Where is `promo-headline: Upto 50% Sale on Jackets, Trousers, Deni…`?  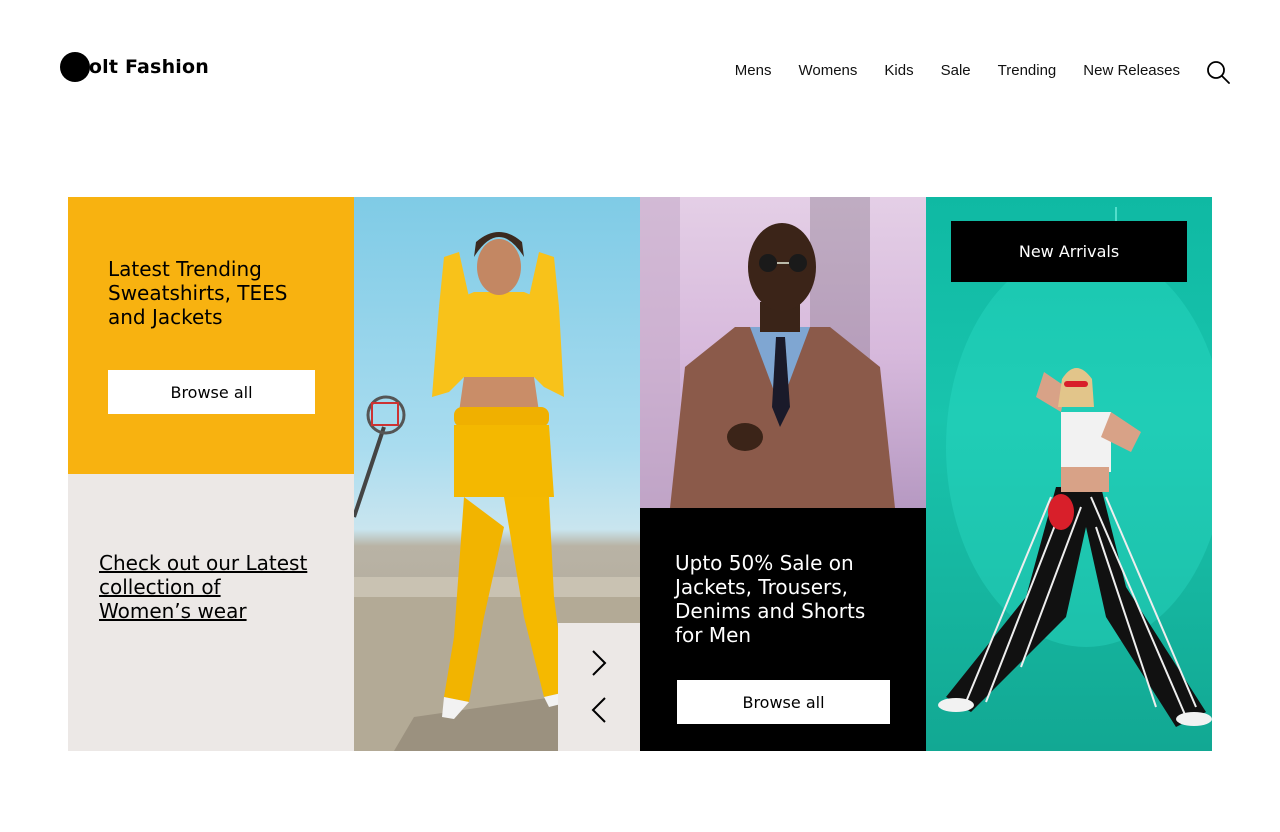
promo-headline: Upto 50% Sale on Jackets, Trousers, Deni… is located at coordinates (770, 599).